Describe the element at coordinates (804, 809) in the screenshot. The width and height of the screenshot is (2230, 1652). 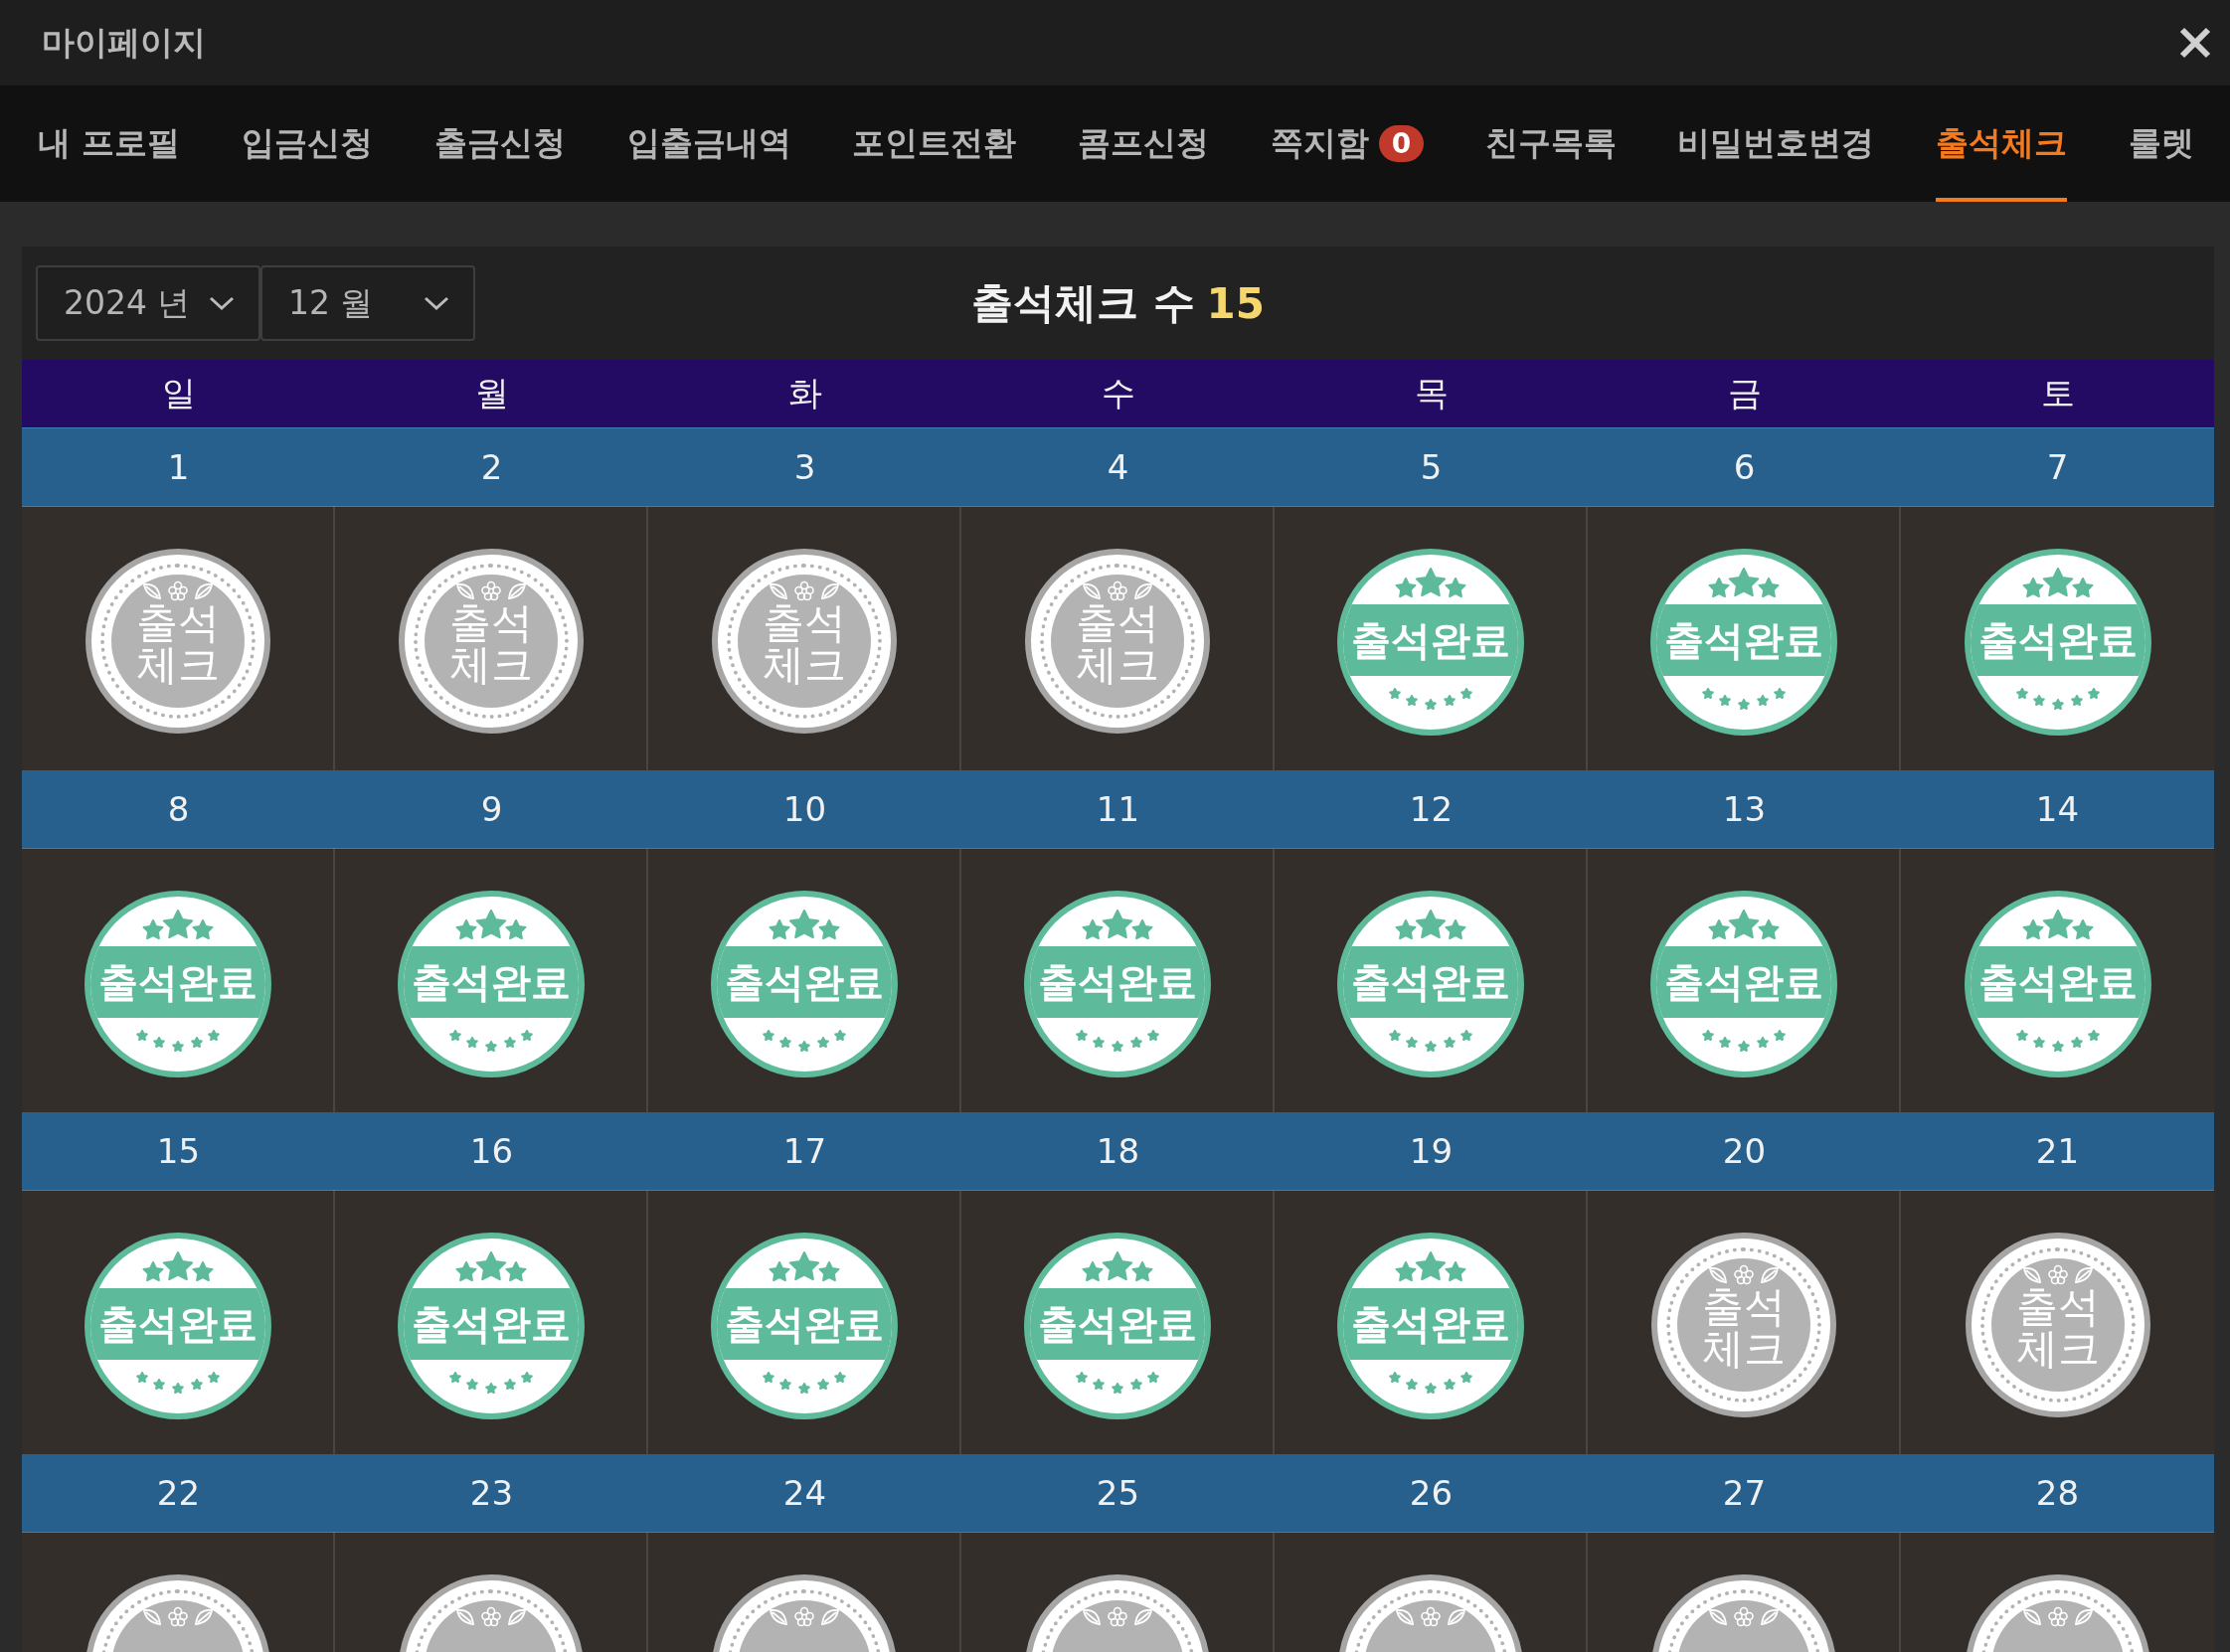
I see `date-label: 10` at that location.